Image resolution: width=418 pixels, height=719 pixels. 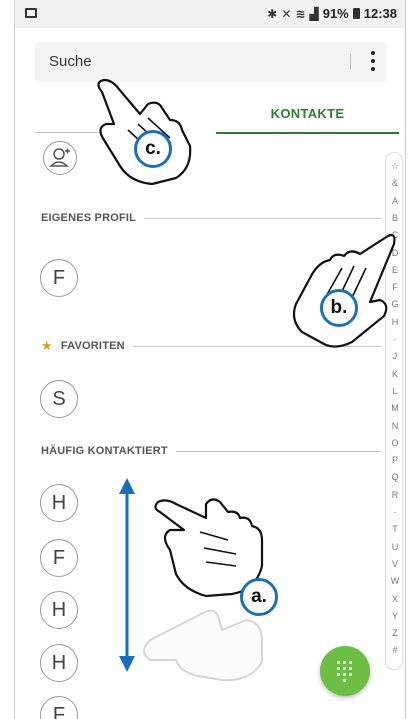 What do you see at coordinates (70, 61) in the screenshot?
I see `search-input: Suche` at bounding box center [70, 61].